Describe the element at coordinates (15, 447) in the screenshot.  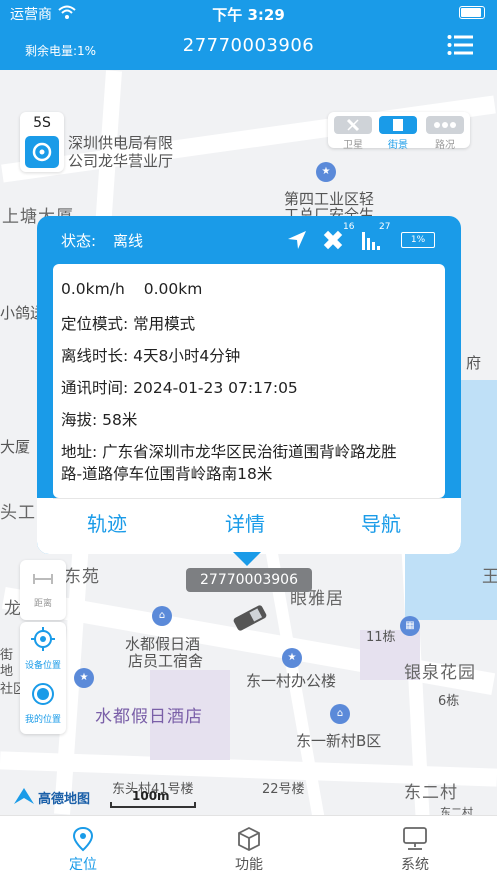
I see `map-label: 大厦` at that location.